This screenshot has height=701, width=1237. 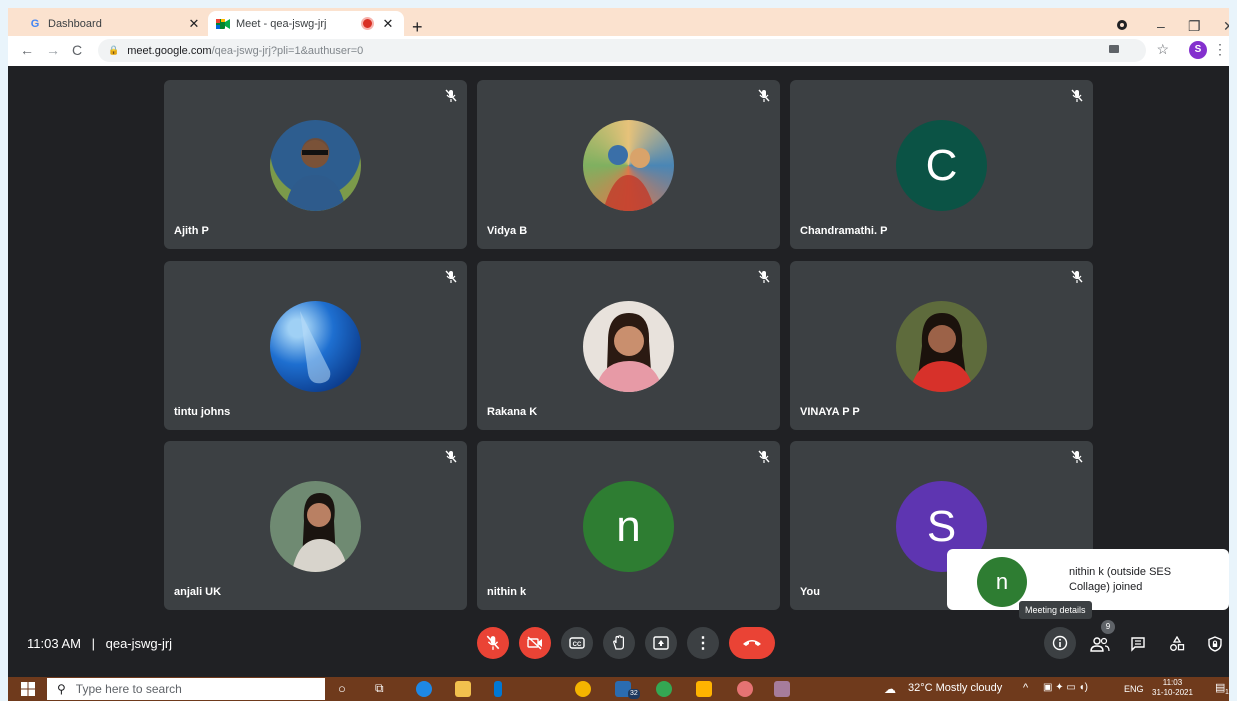 I want to click on people-icon, so click(x=1100, y=644).